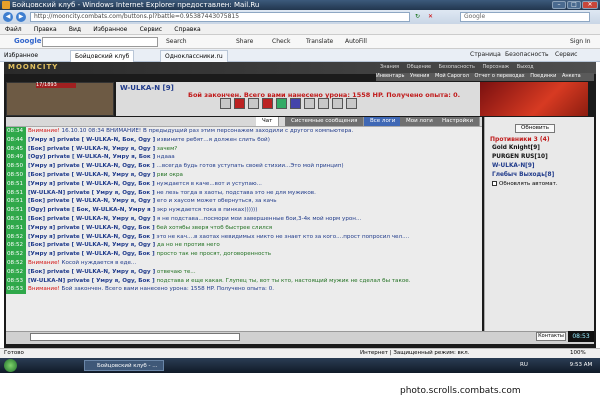 The width and height of the screenshot is (600, 406). What do you see at coordinates (535, 128) in the screenshot?
I see `update-button: Обновить` at bounding box center [535, 128].